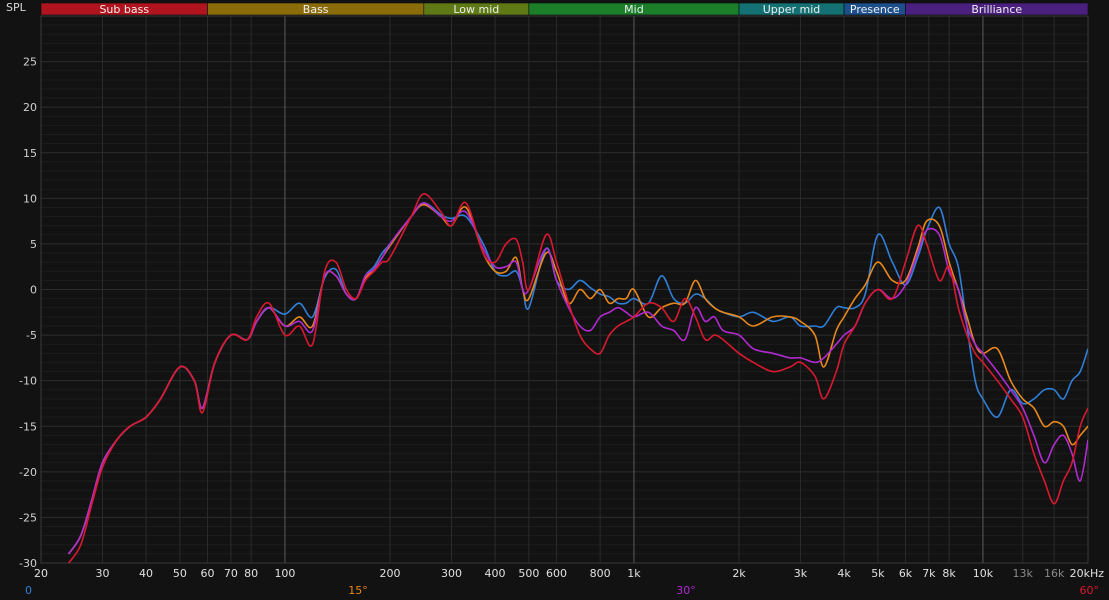  I want to click on x-tick-label: 20kHz, so click(1087, 573).